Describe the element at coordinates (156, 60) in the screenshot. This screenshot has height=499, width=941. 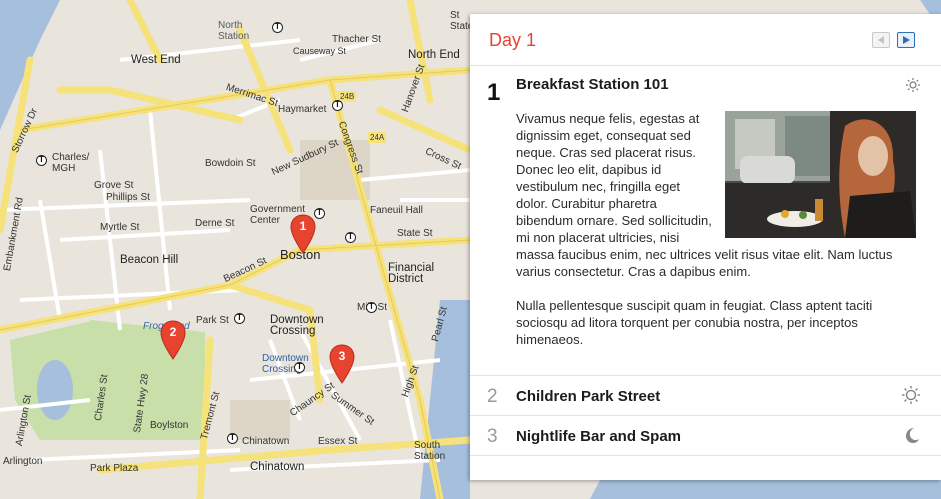
I see `map-label-west-end: West End` at that location.